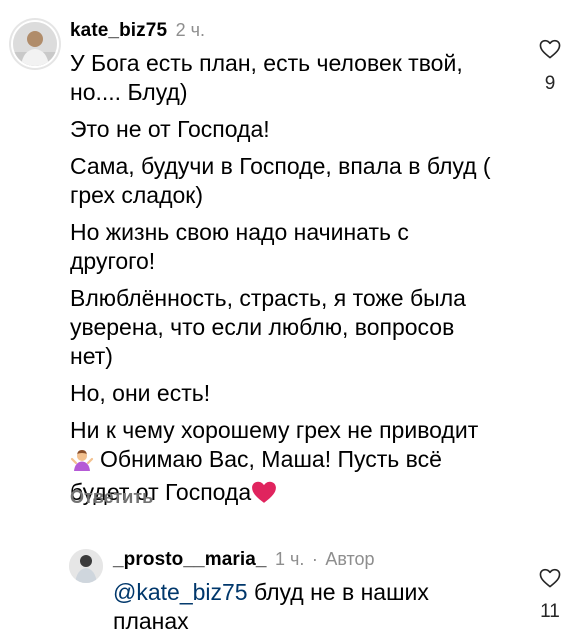 This screenshot has height=640, width=587. I want to click on comment-line: Но жизнь свою надо начинать с, so click(239, 232).